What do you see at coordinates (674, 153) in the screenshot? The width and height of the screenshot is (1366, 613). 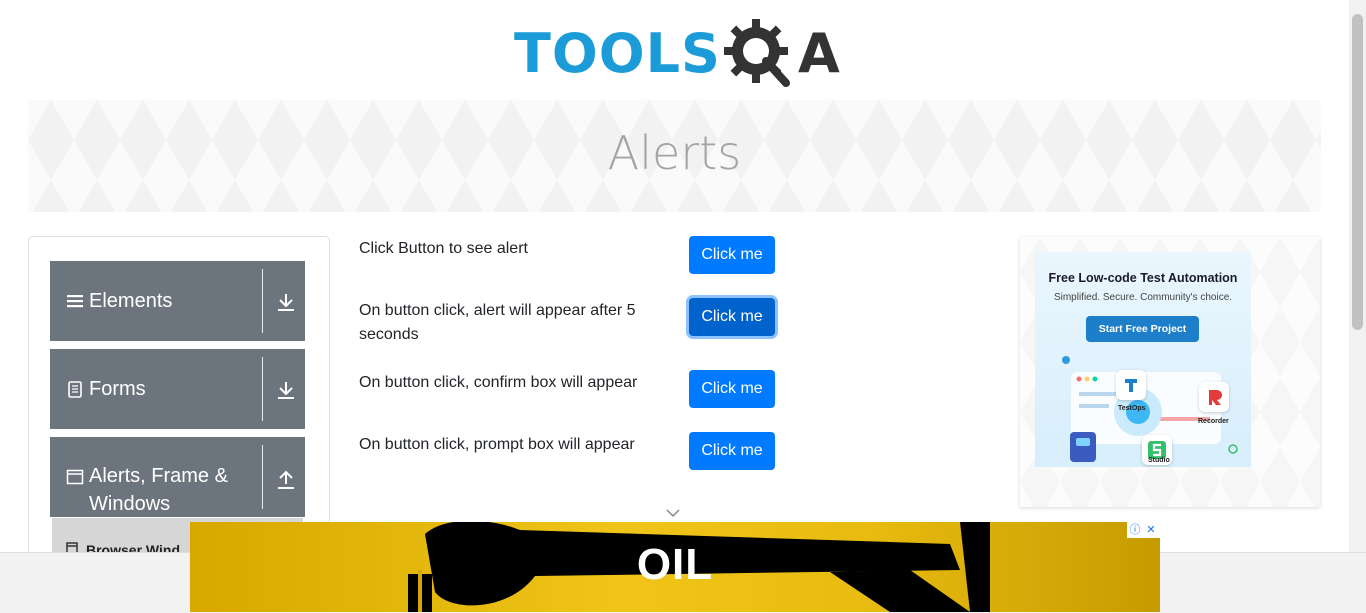 I see `page-title: Alerts` at bounding box center [674, 153].